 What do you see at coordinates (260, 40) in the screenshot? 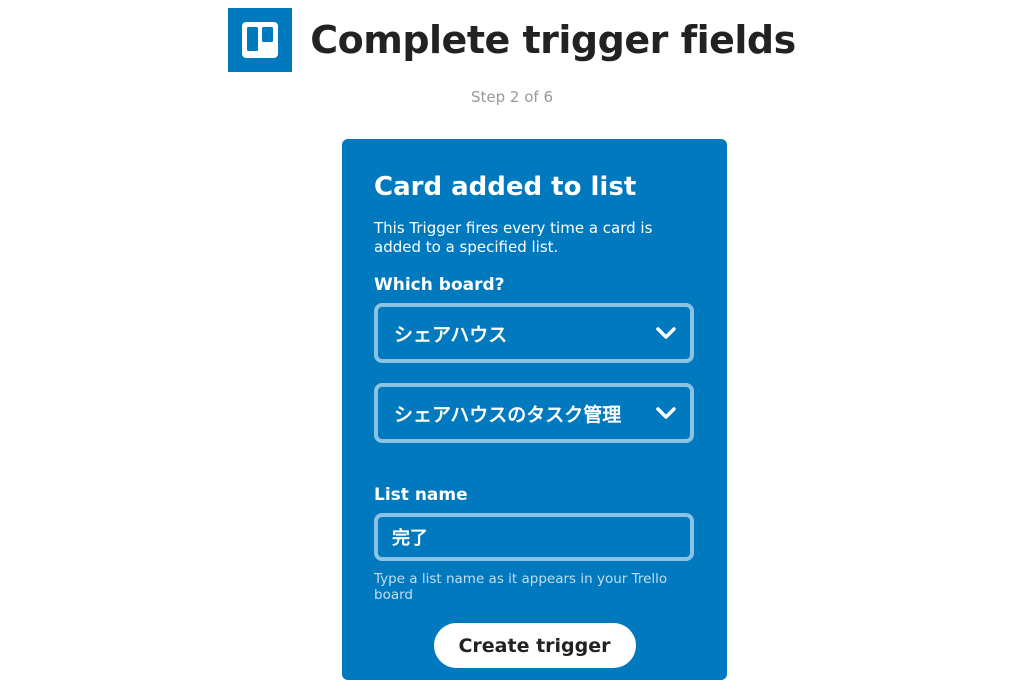
I see `trello-logo-icon` at bounding box center [260, 40].